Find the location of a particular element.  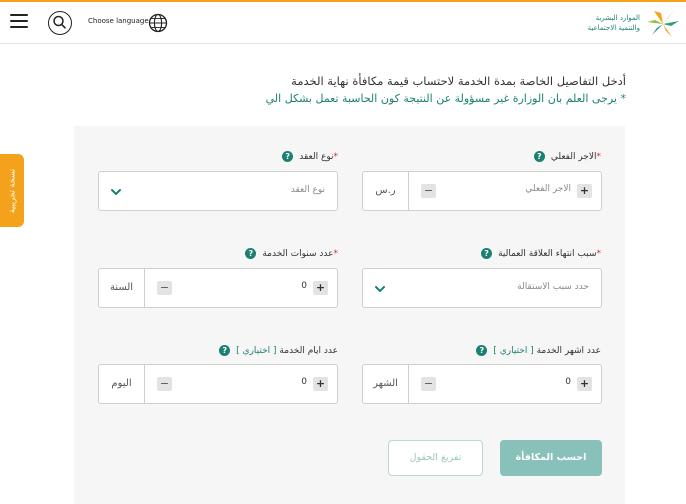

service-days-label: عدد ايام الخدمة [ اختياري ]? is located at coordinates (278, 352).